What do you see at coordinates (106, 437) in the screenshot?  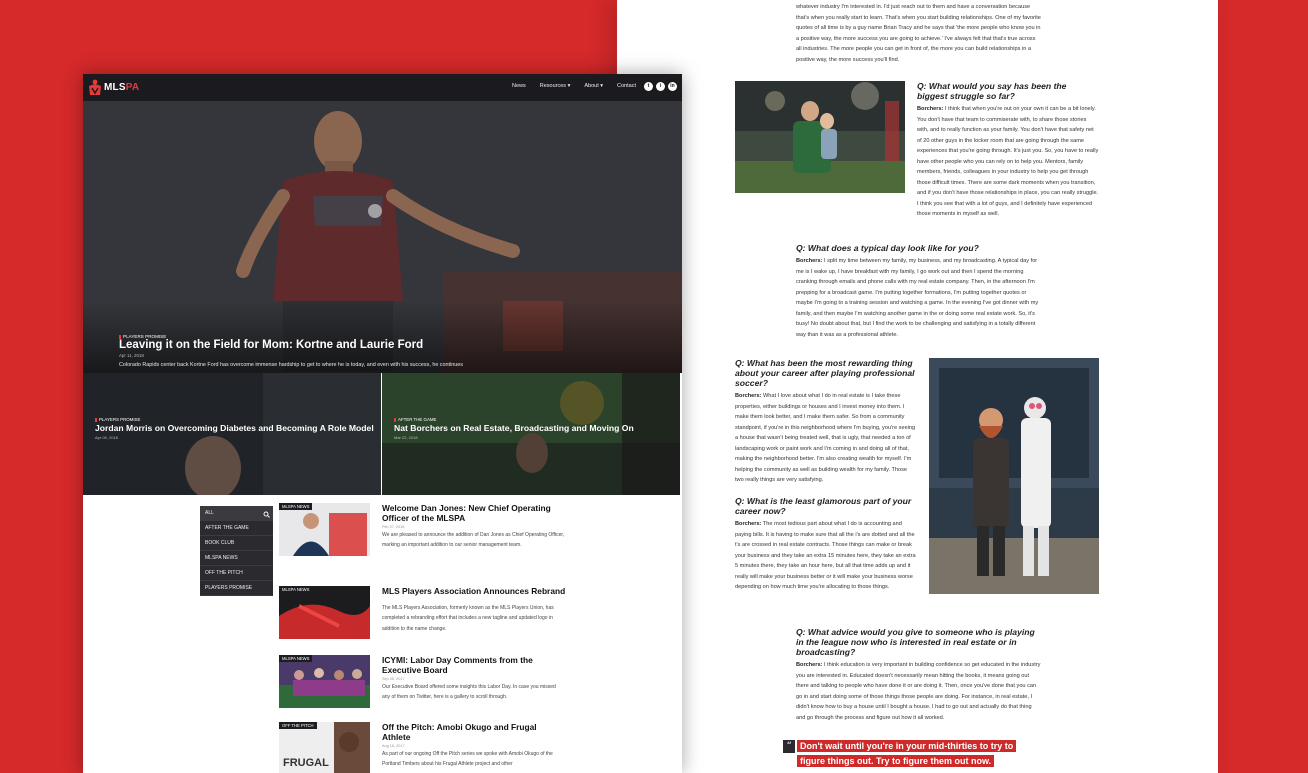 I see `card-date: Apr 09, 2018` at bounding box center [106, 437].